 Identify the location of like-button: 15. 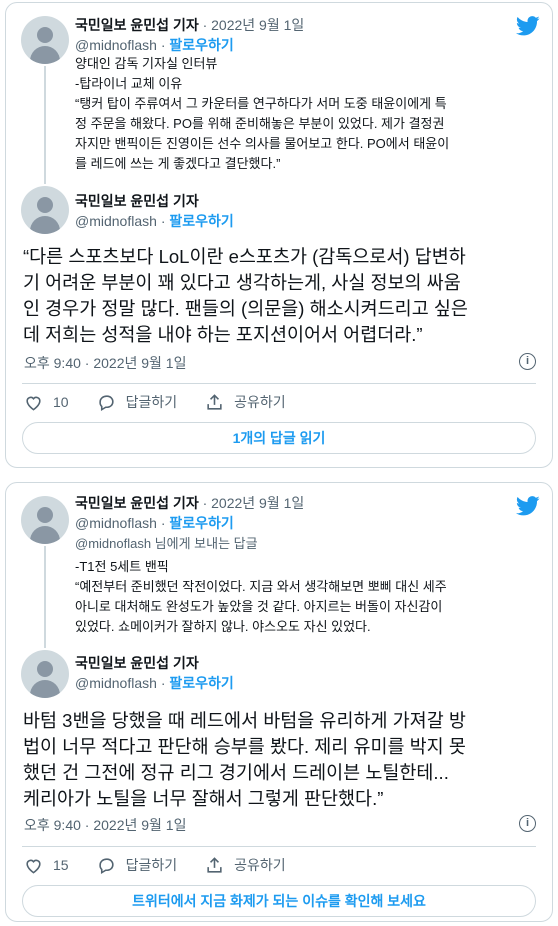
(46, 865).